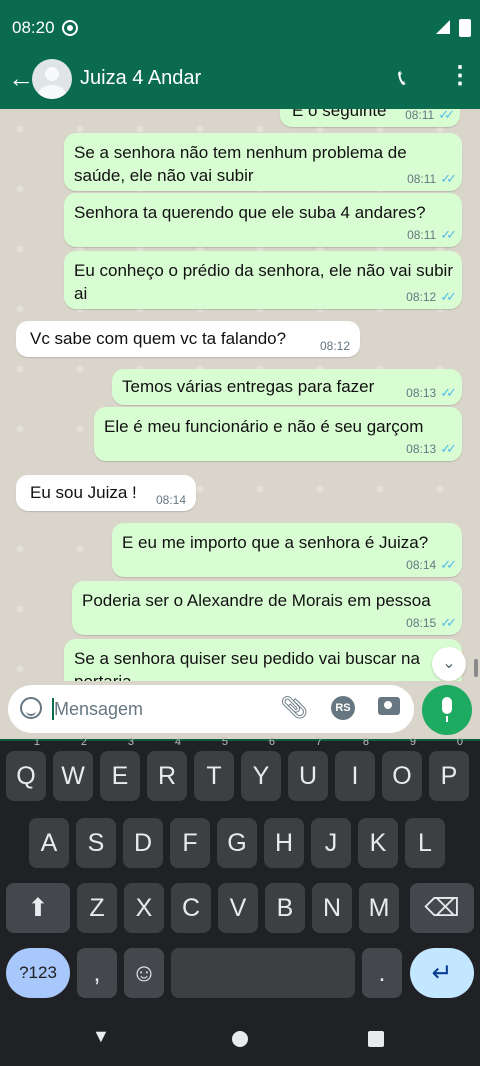 Image resolution: width=480 pixels, height=1066 pixels. Describe the element at coordinates (73, 768) in the screenshot. I see `key-w: W2` at that location.